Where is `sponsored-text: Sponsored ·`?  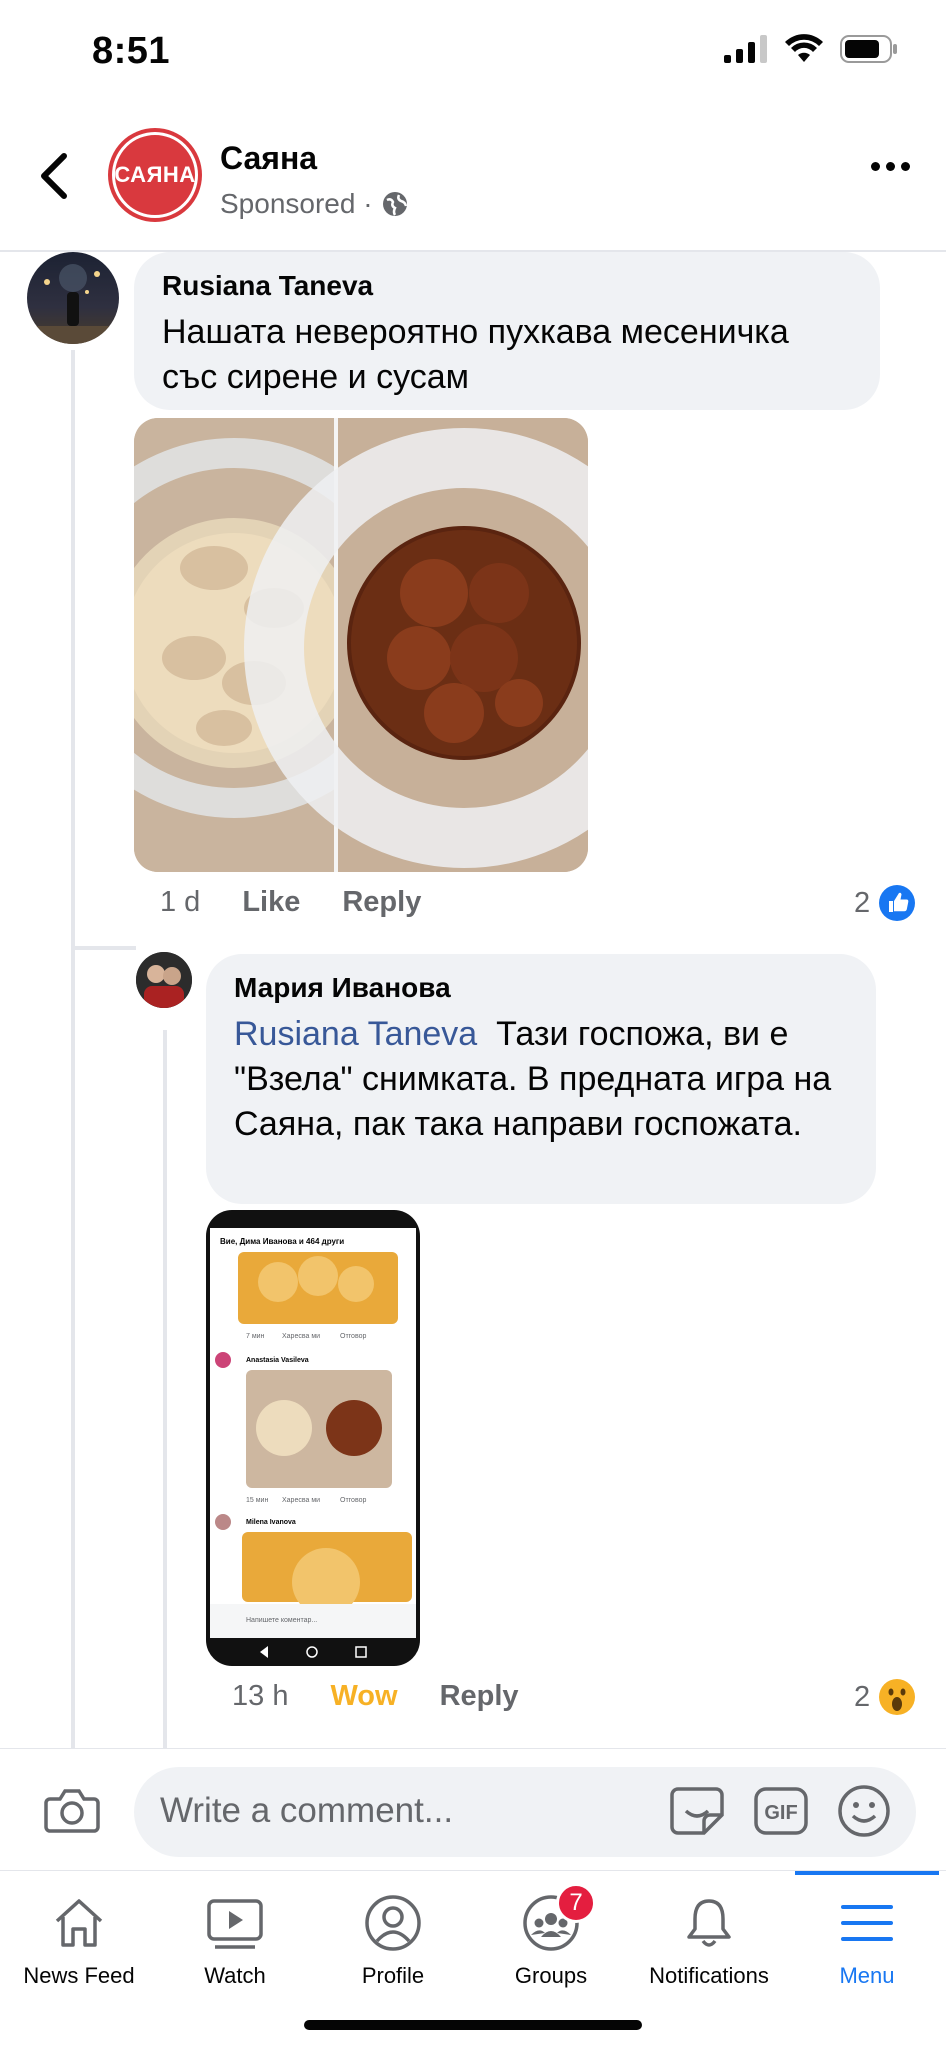 sponsored-text: Sponsored · is located at coordinates (296, 203).